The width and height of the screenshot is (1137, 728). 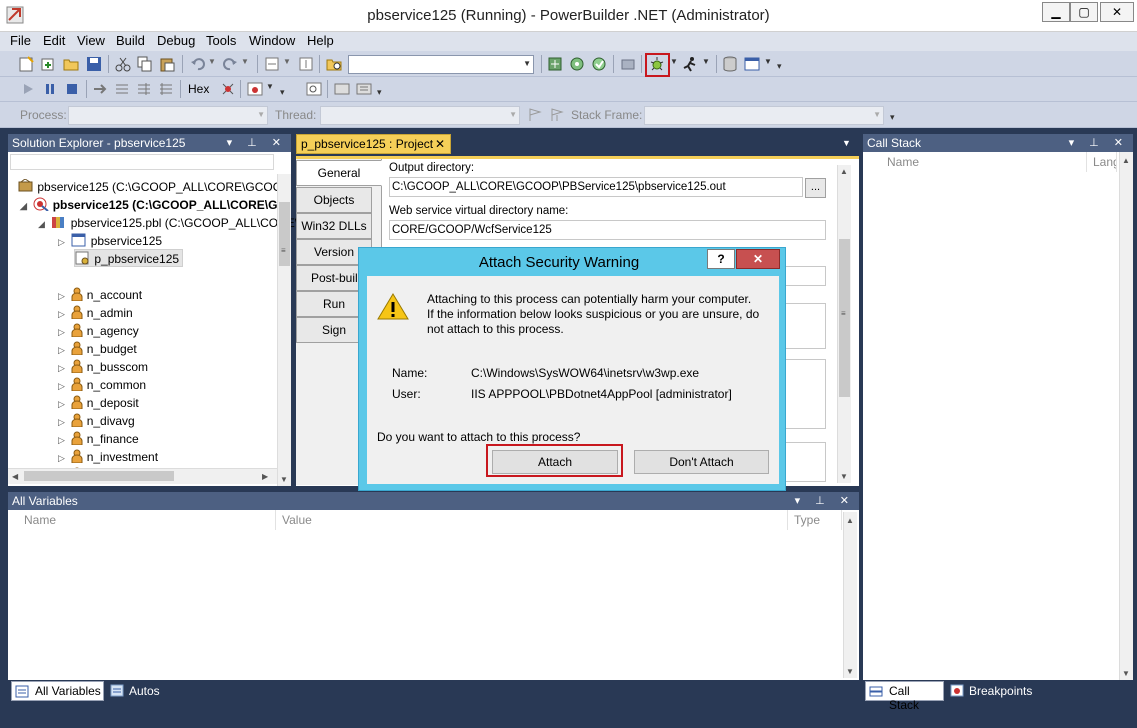 What do you see at coordinates (768, 61) in the screenshot?
I see `layout-dropdown-icon: ▼` at bounding box center [768, 61].